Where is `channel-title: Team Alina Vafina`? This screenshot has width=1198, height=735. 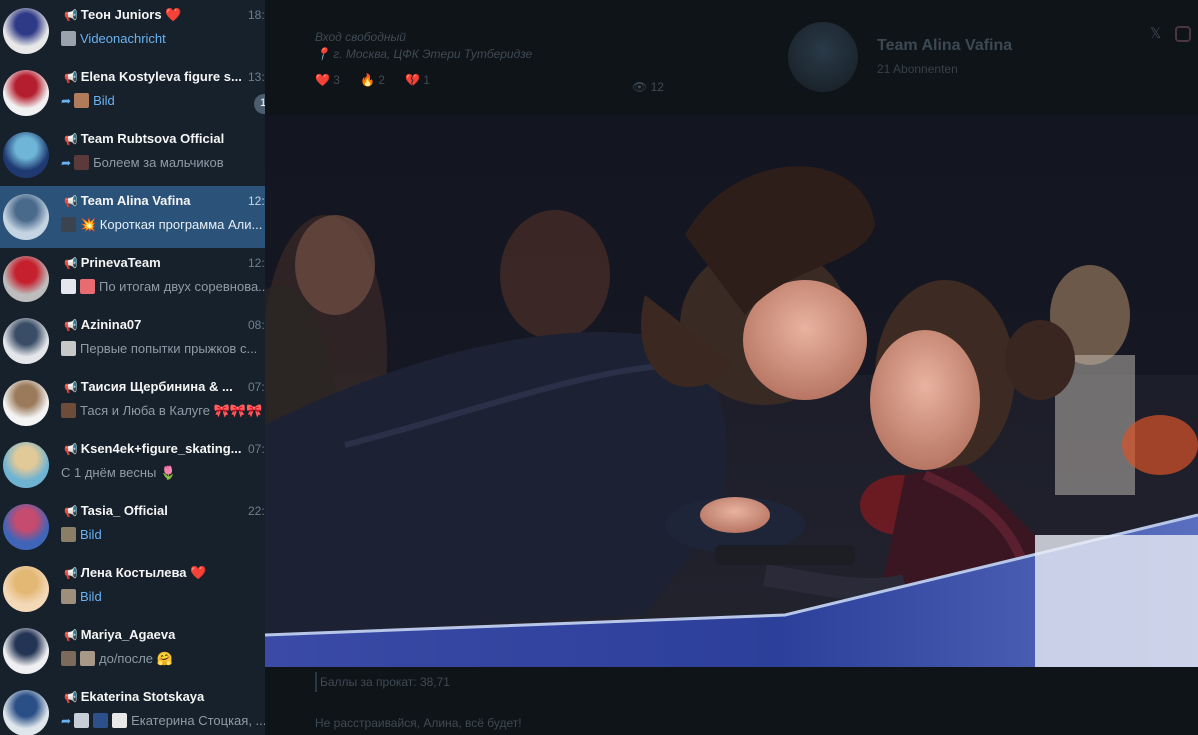
channel-title: Team Alina Vafina is located at coordinates (944, 46).